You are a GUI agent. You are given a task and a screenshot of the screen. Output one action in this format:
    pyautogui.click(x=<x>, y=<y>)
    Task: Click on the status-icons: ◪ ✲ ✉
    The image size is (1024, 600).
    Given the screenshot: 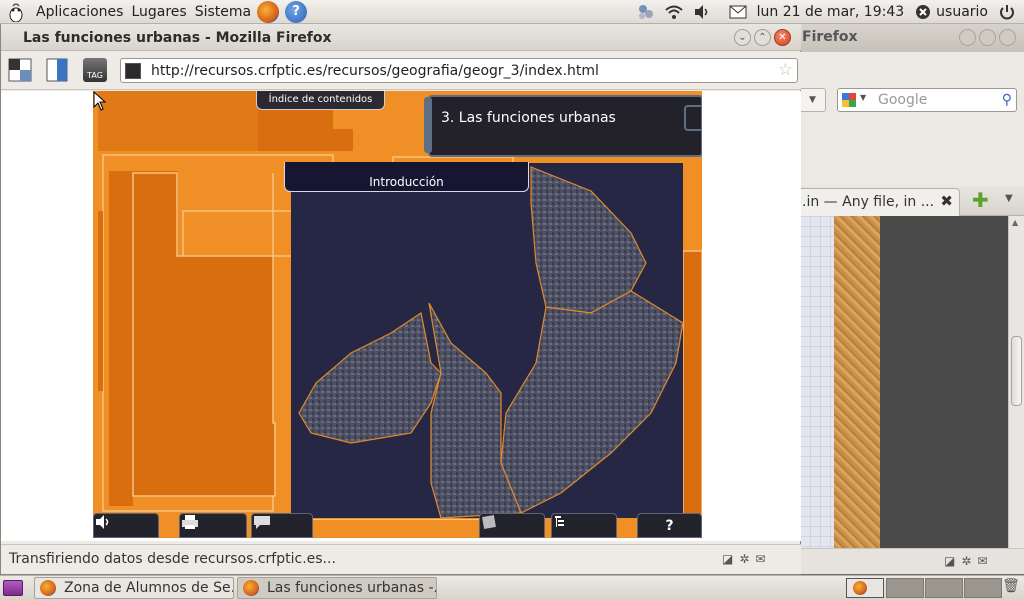 What is the action you would take?
    pyautogui.click(x=743, y=559)
    